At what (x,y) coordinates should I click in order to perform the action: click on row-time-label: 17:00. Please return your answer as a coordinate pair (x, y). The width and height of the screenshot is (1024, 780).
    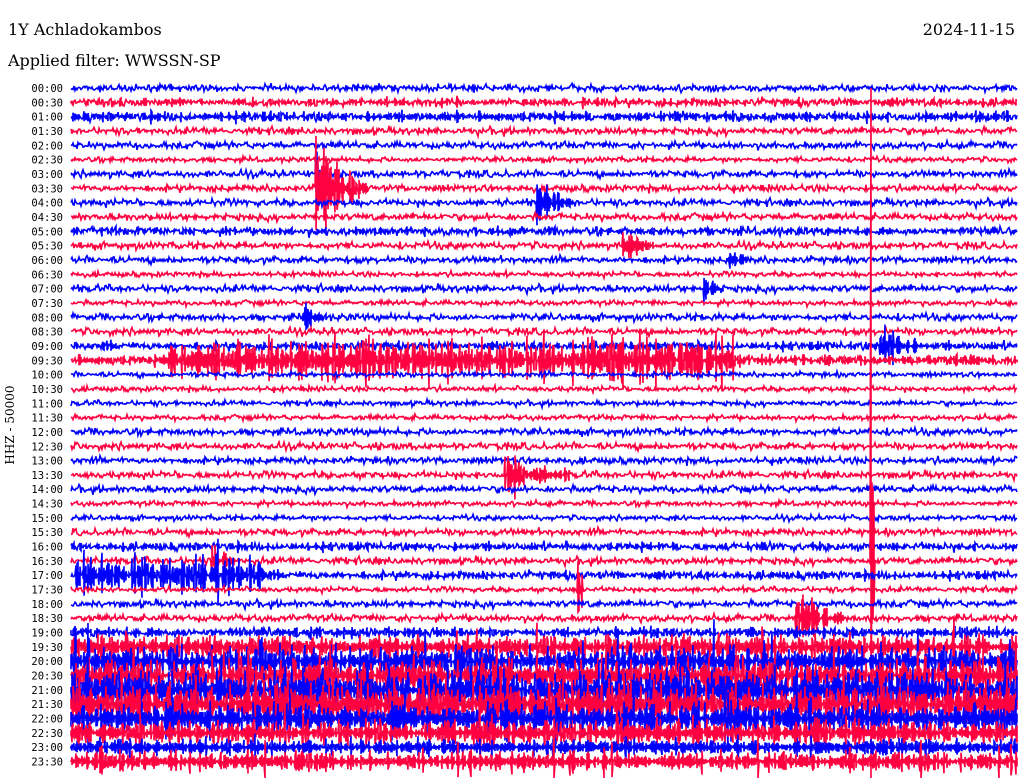
    Looking at the image, I should click on (47, 576).